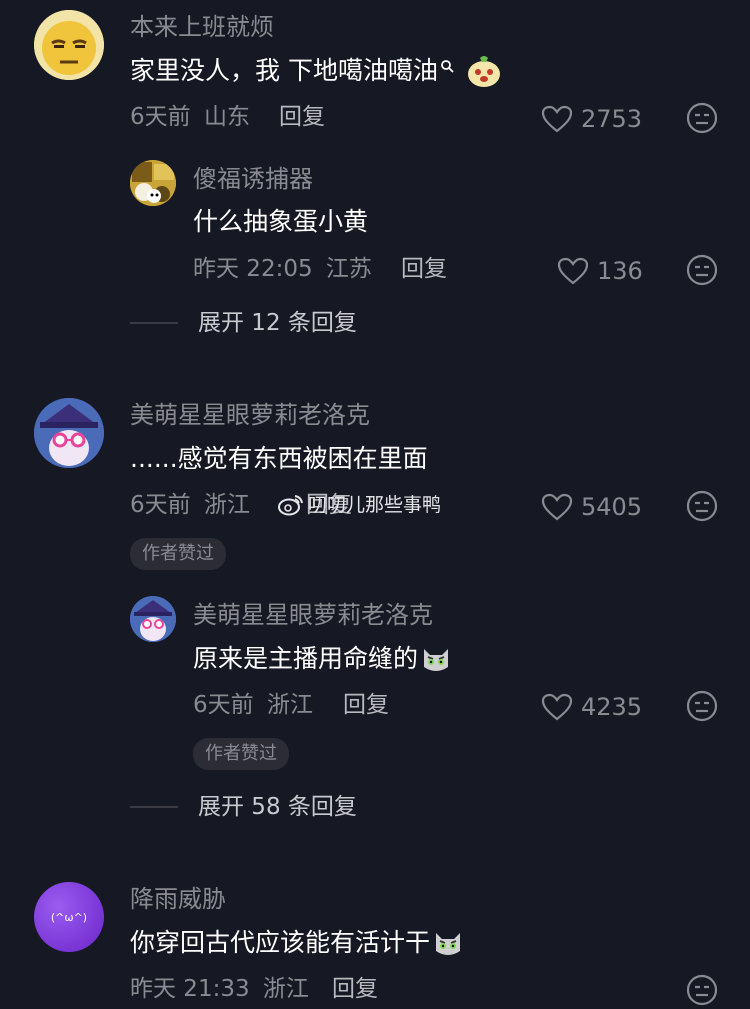 Image resolution: width=750 pixels, height=1009 pixels. I want to click on avatar: (^ω^), so click(69, 917).